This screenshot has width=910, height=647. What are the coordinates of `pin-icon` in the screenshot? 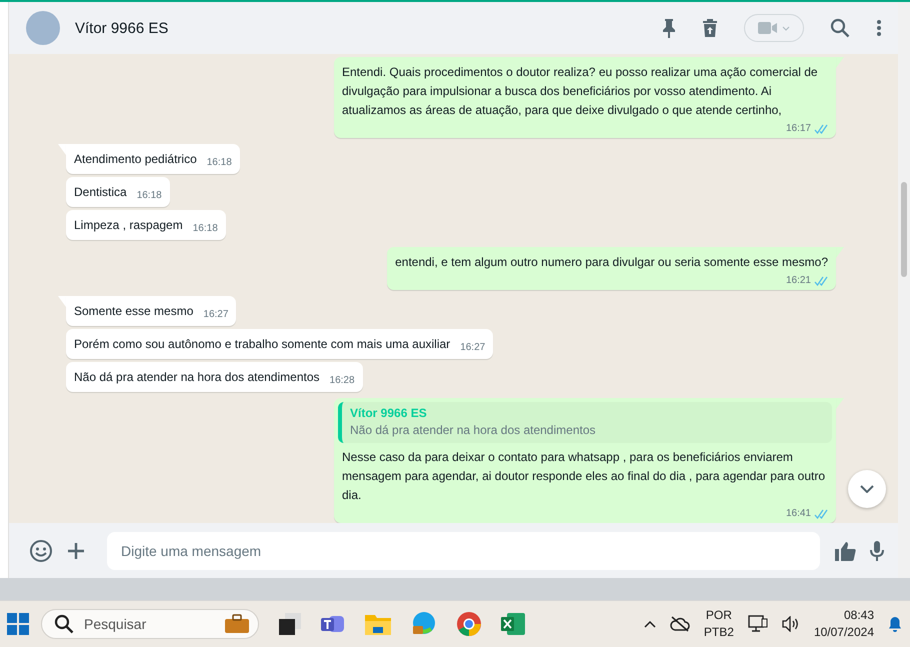 It's located at (669, 28).